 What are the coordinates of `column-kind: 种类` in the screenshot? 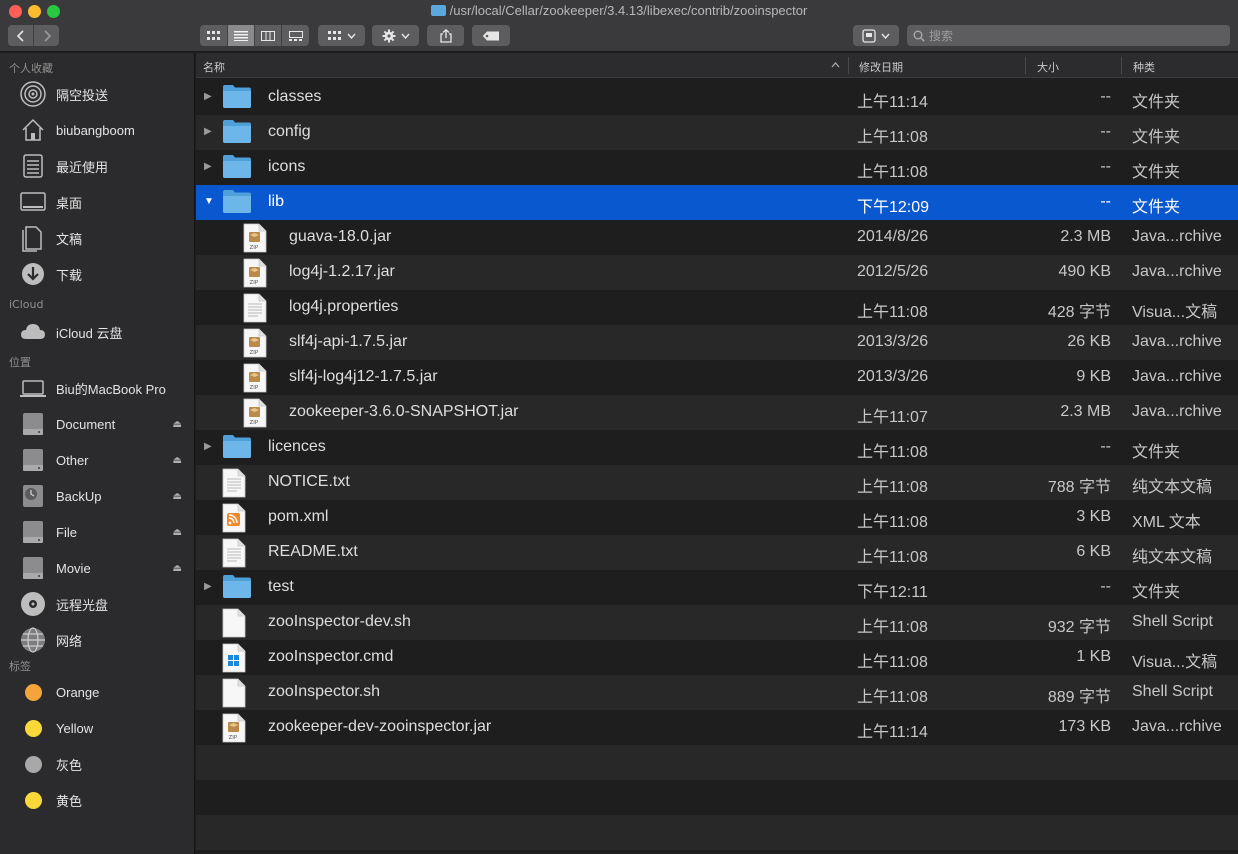 It's located at (1144, 67).